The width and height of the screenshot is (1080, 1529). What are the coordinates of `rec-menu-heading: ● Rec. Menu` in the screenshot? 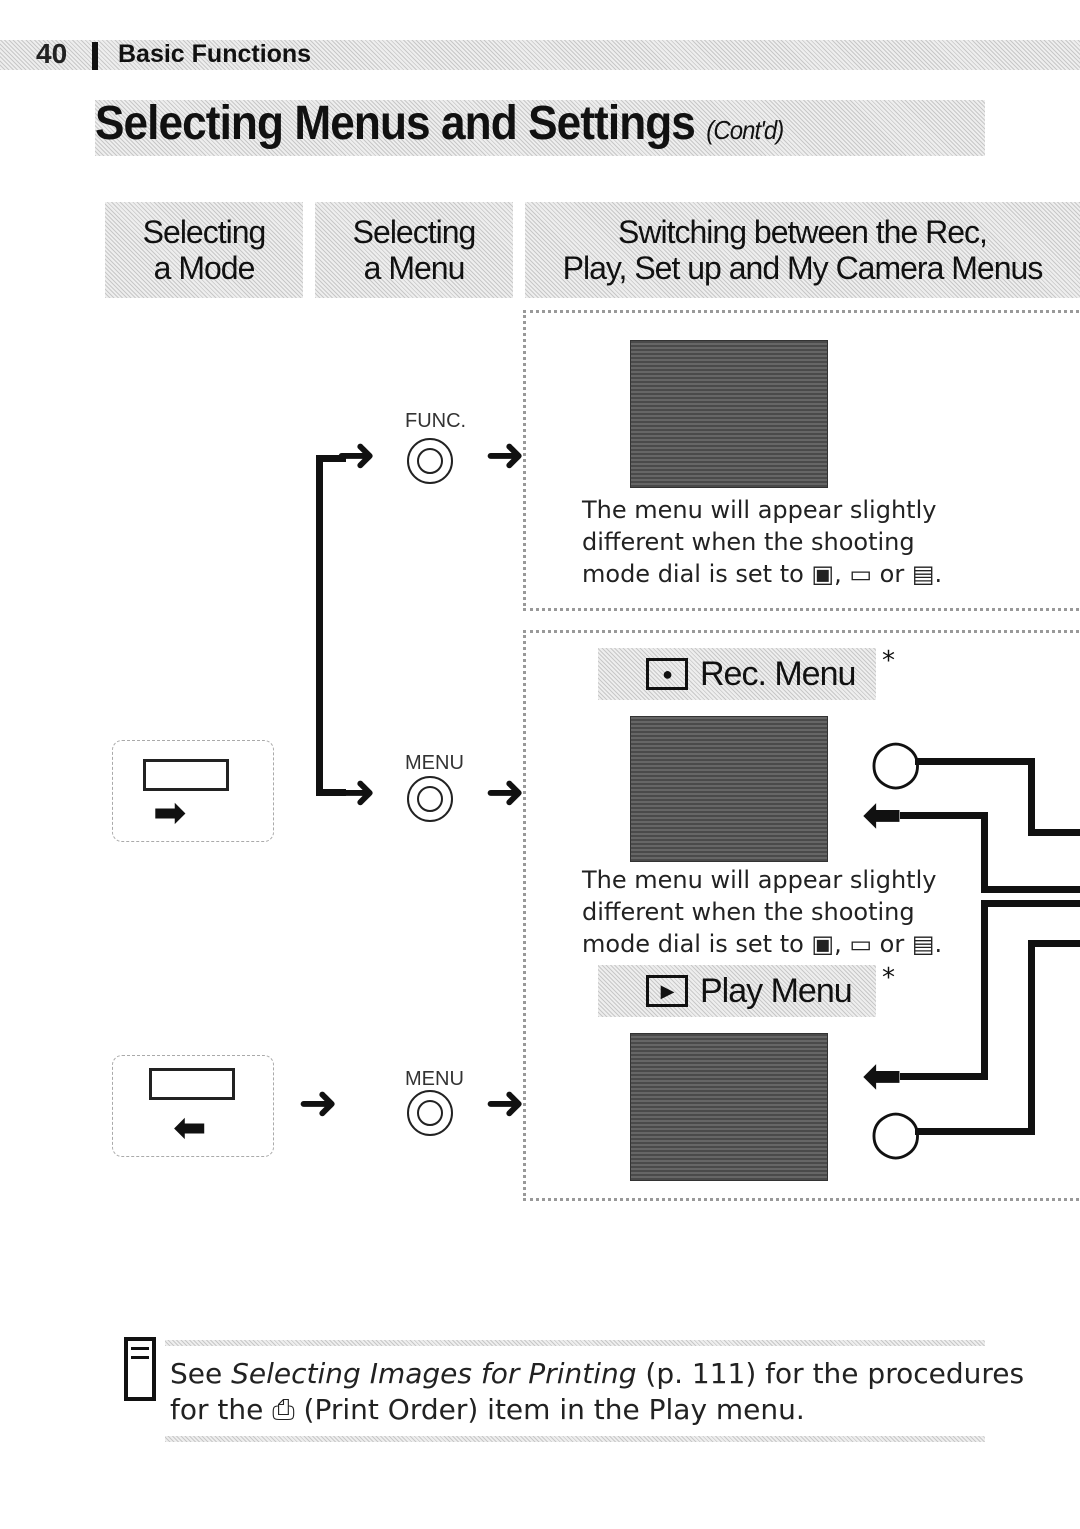 It's located at (737, 674).